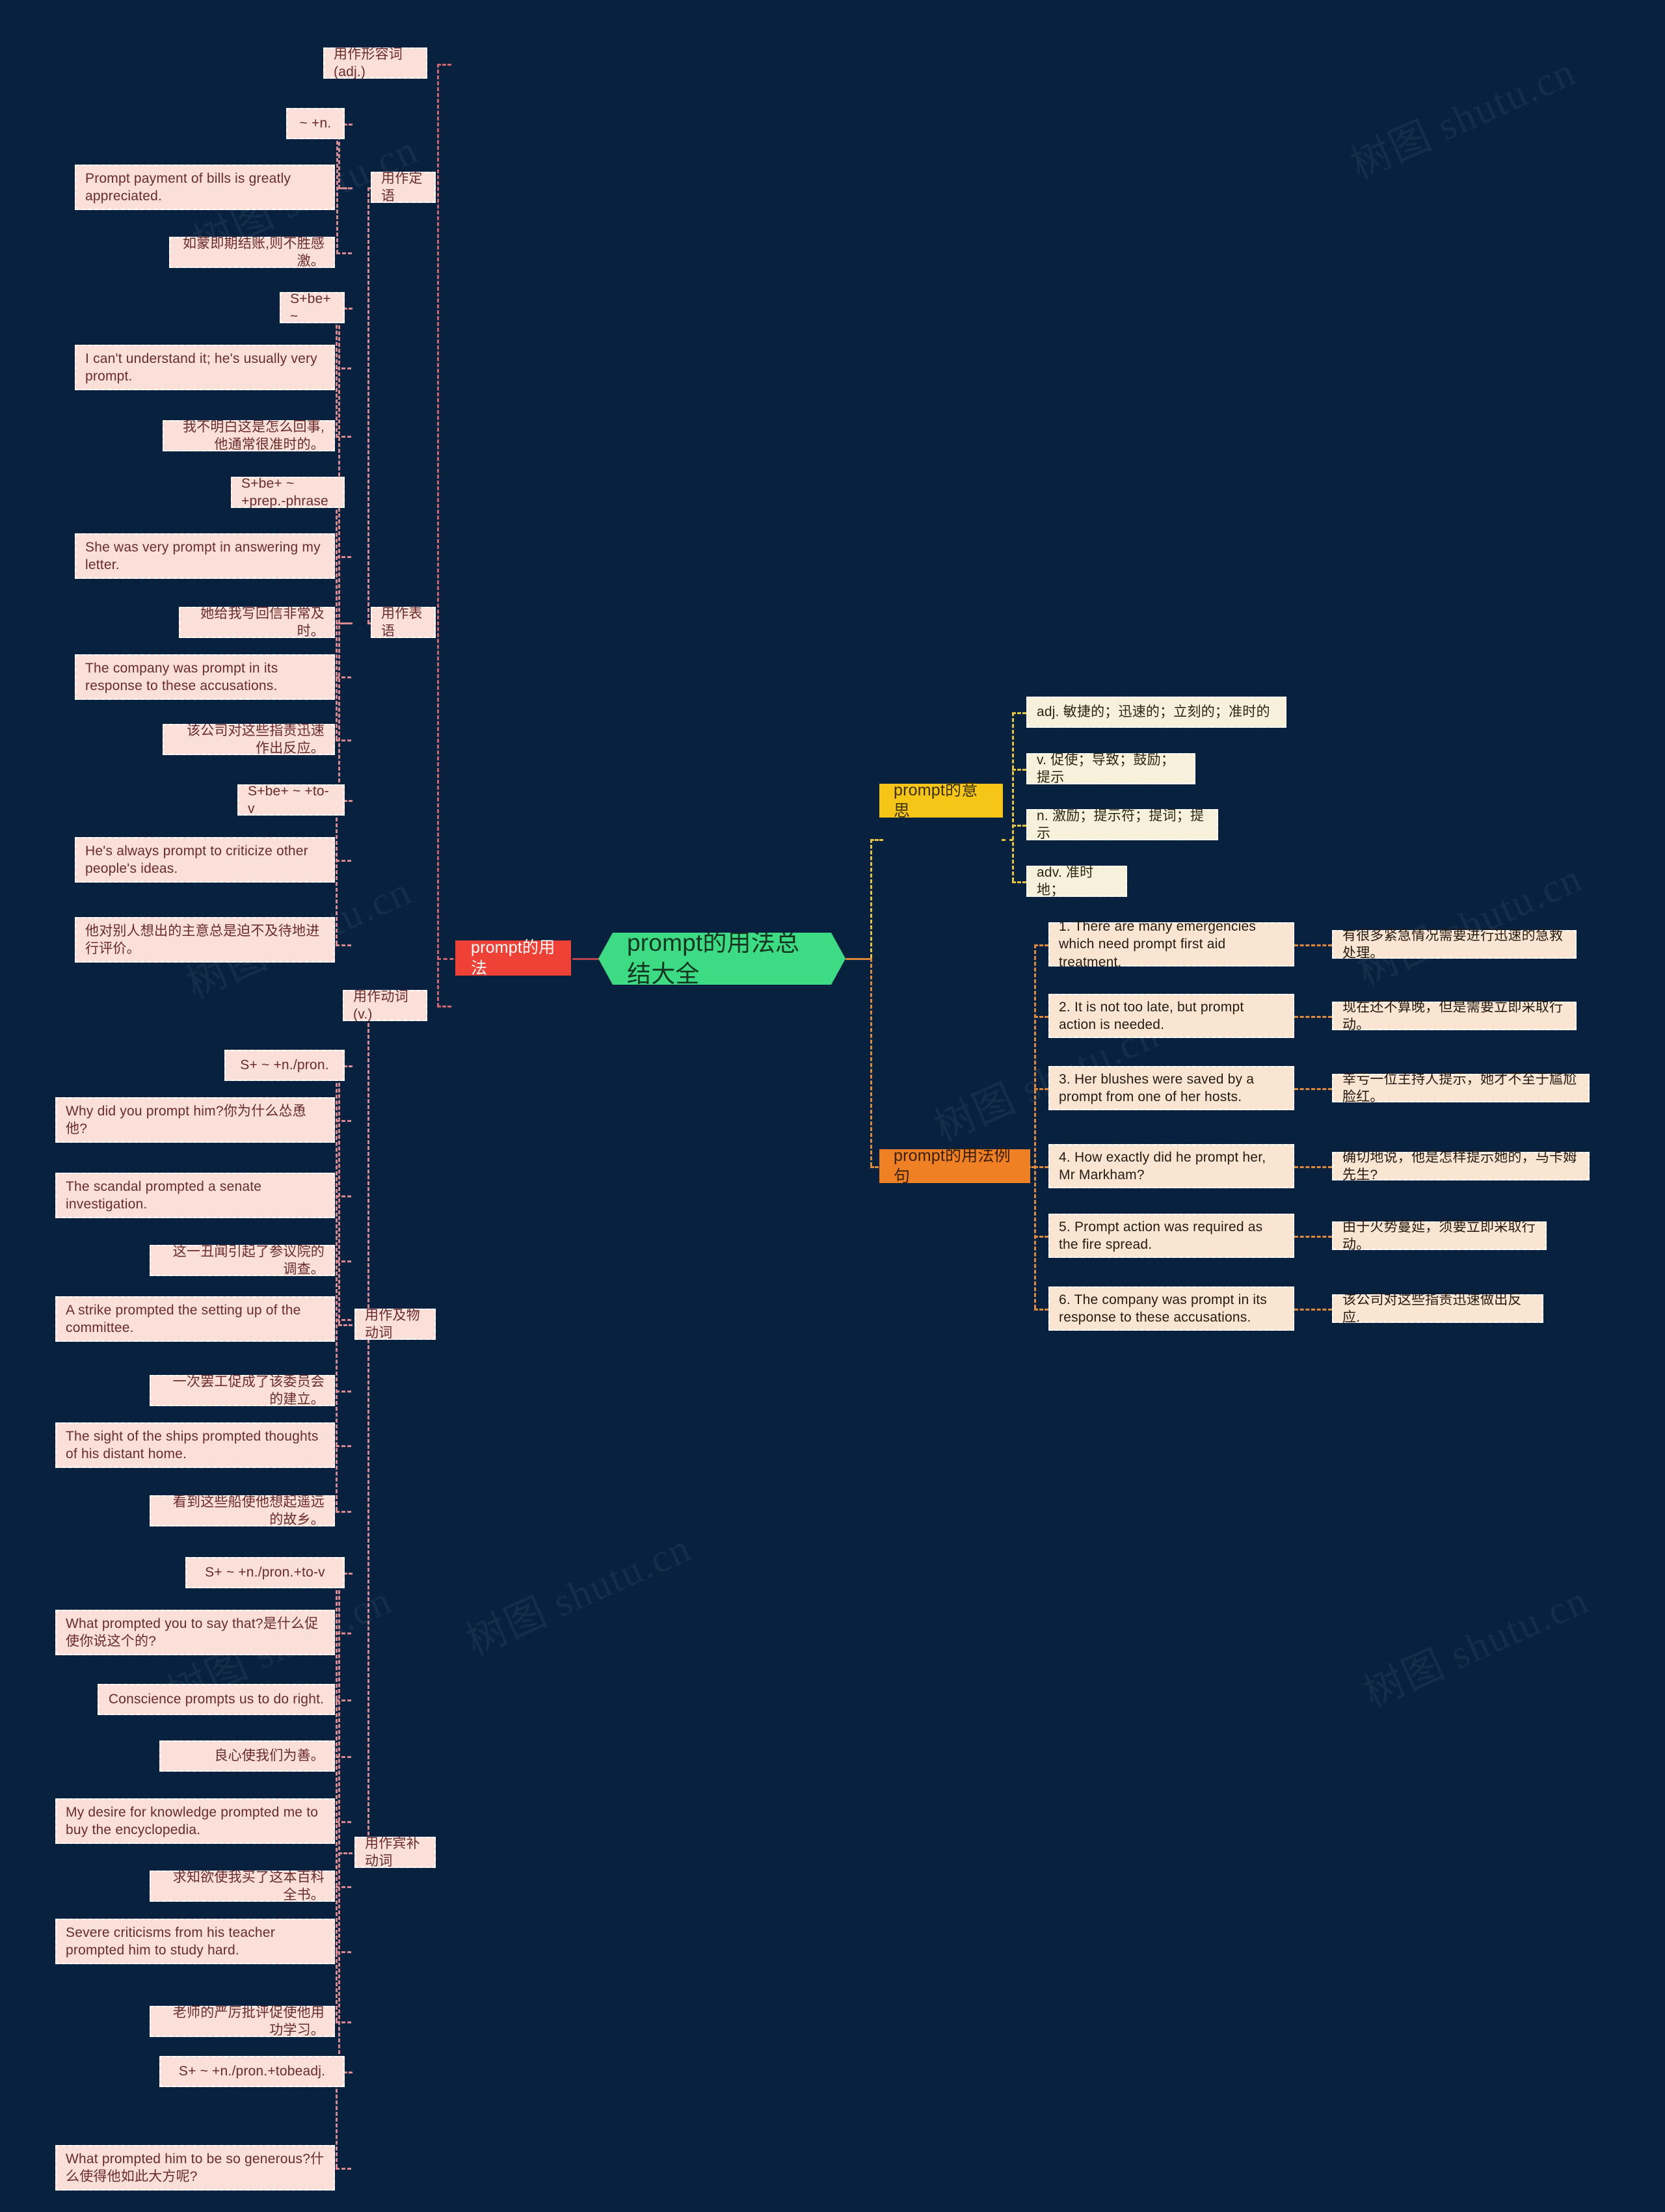 The width and height of the screenshot is (1665, 2212). Describe the element at coordinates (1461, 1166) in the screenshot. I see `example-sentence-zh: 确切地说，他是怎样提示她的，马卡姆先生?` at that location.